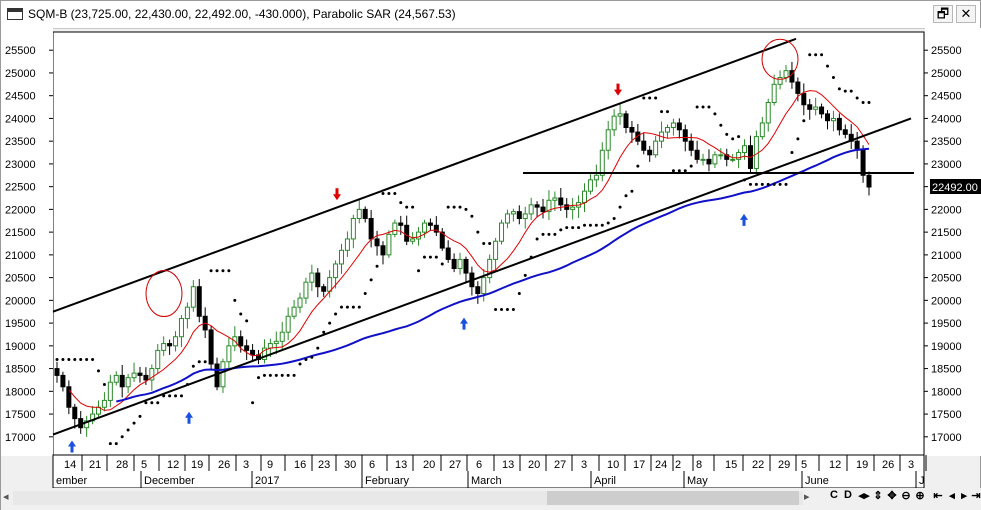 The image size is (981, 510). I want to click on x-day-label-19: 27, so click(560, 465).